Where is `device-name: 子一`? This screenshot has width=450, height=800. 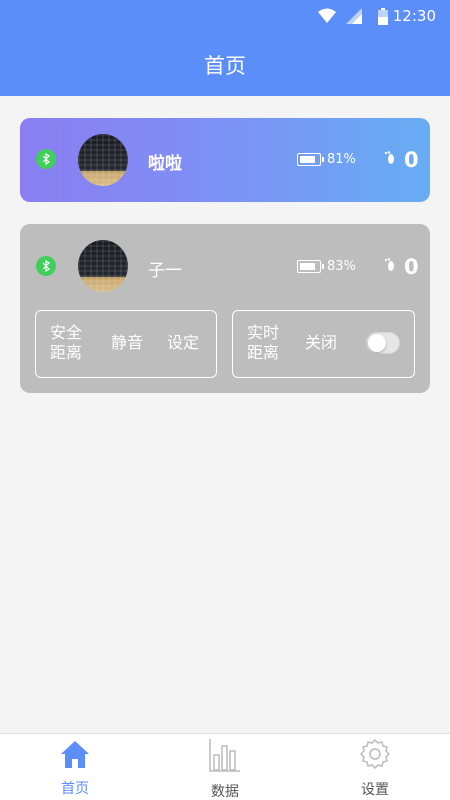
device-name: 子一 is located at coordinates (165, 271).